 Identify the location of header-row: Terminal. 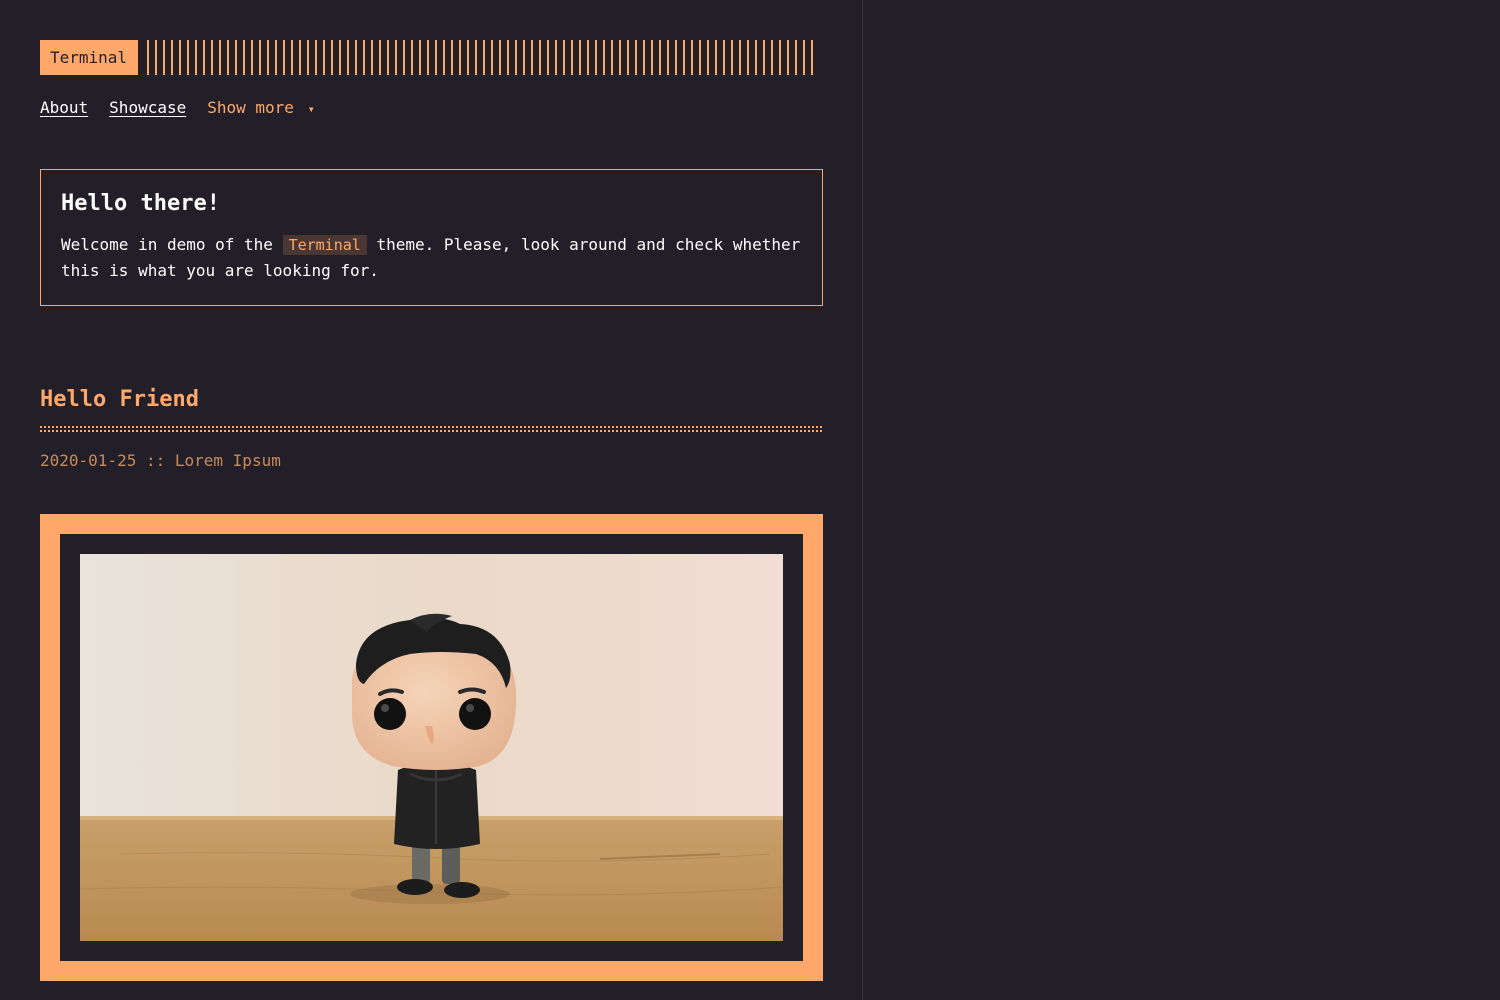
(431, 57).